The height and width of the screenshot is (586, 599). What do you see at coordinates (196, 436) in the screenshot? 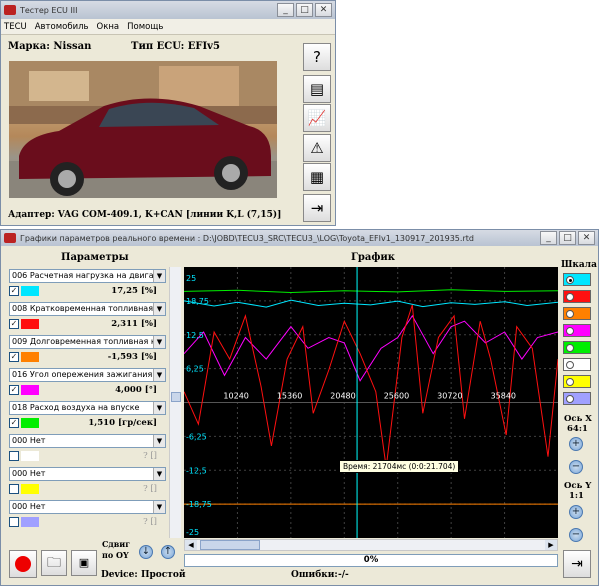
I see `y-tick-label: -6,25` at bounding box center [196, 436].